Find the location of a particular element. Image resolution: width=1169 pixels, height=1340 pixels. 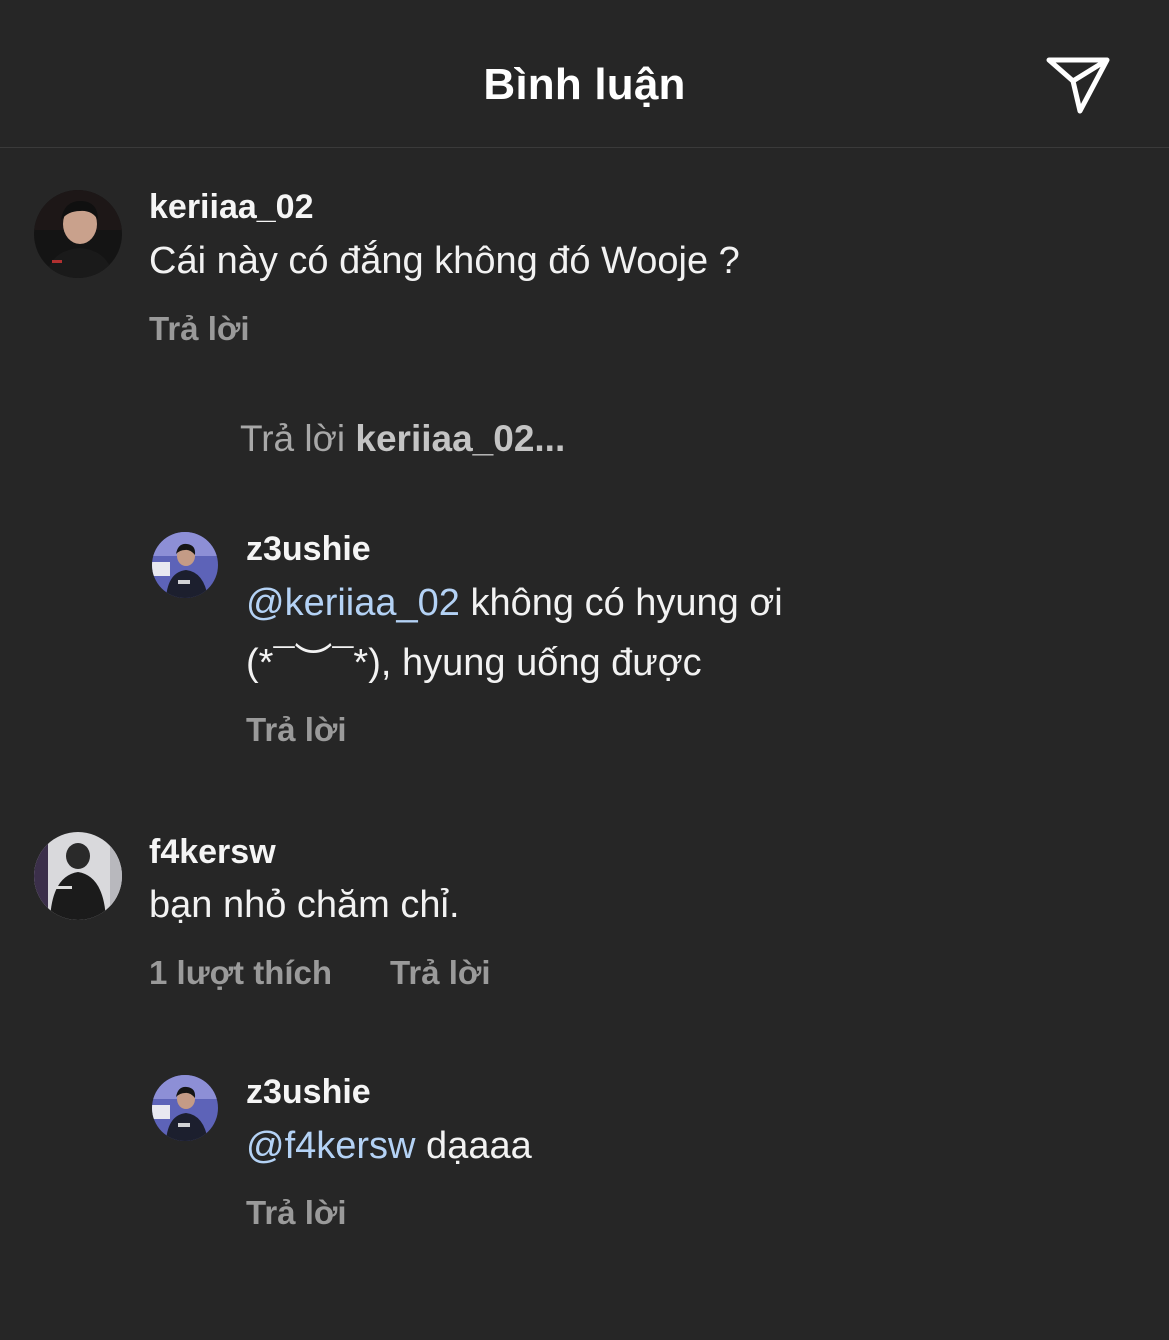

comment-username: f4kersw is located at coordinates (212, 852).